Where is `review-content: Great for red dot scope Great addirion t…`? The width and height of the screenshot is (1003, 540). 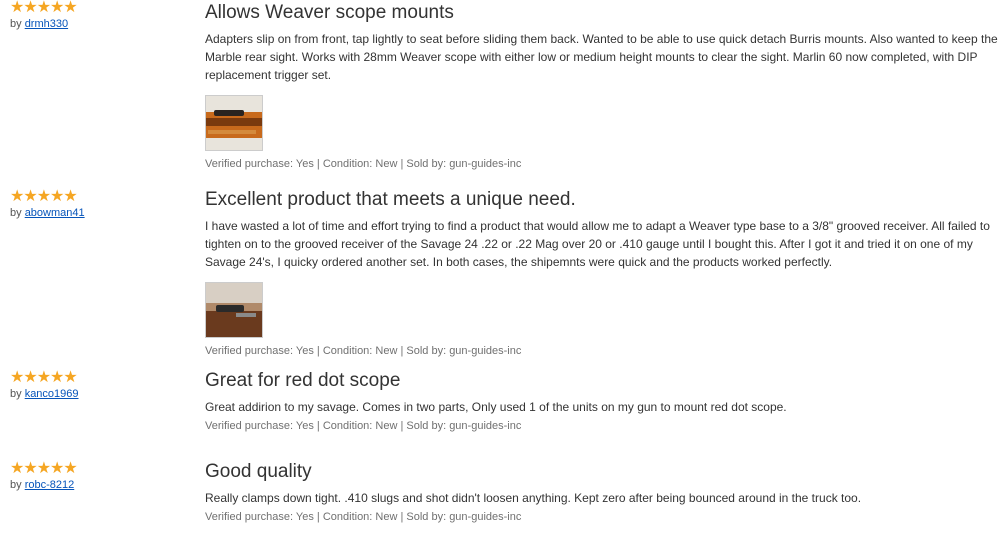 review-content: Great for red dot scope Great addirion t… is located at coordinates (604, 401).